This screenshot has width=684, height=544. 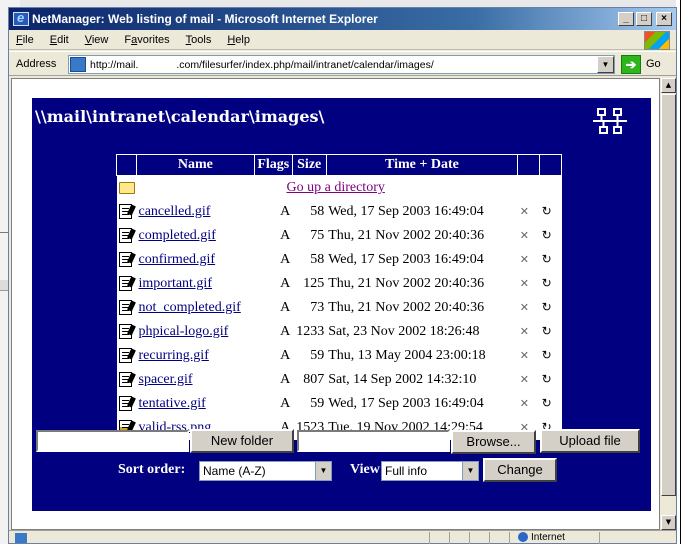 What do you see at coordinates (152, 469) in the screenshot?
I see `sort-order-label: Sort order:` at bounding box center [152, 469].